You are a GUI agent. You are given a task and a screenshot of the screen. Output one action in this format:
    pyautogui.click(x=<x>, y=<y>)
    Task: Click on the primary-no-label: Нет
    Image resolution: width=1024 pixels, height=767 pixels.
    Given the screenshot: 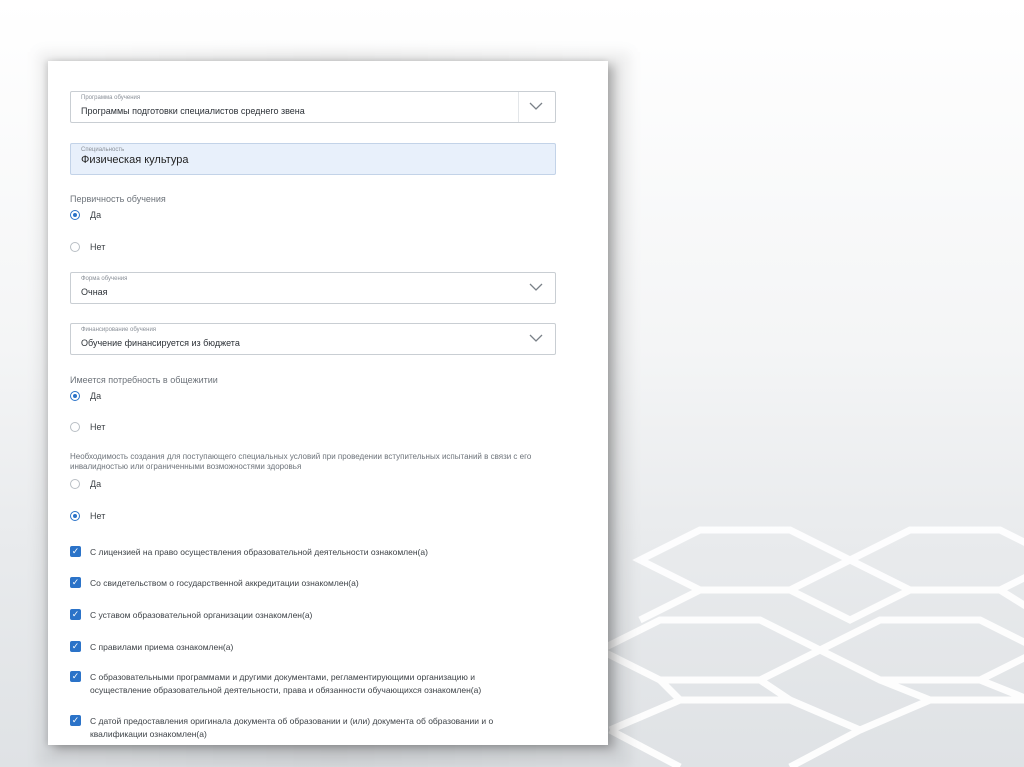 What is the action you would take?
    pyautogui.click(x=98, y=247)
    